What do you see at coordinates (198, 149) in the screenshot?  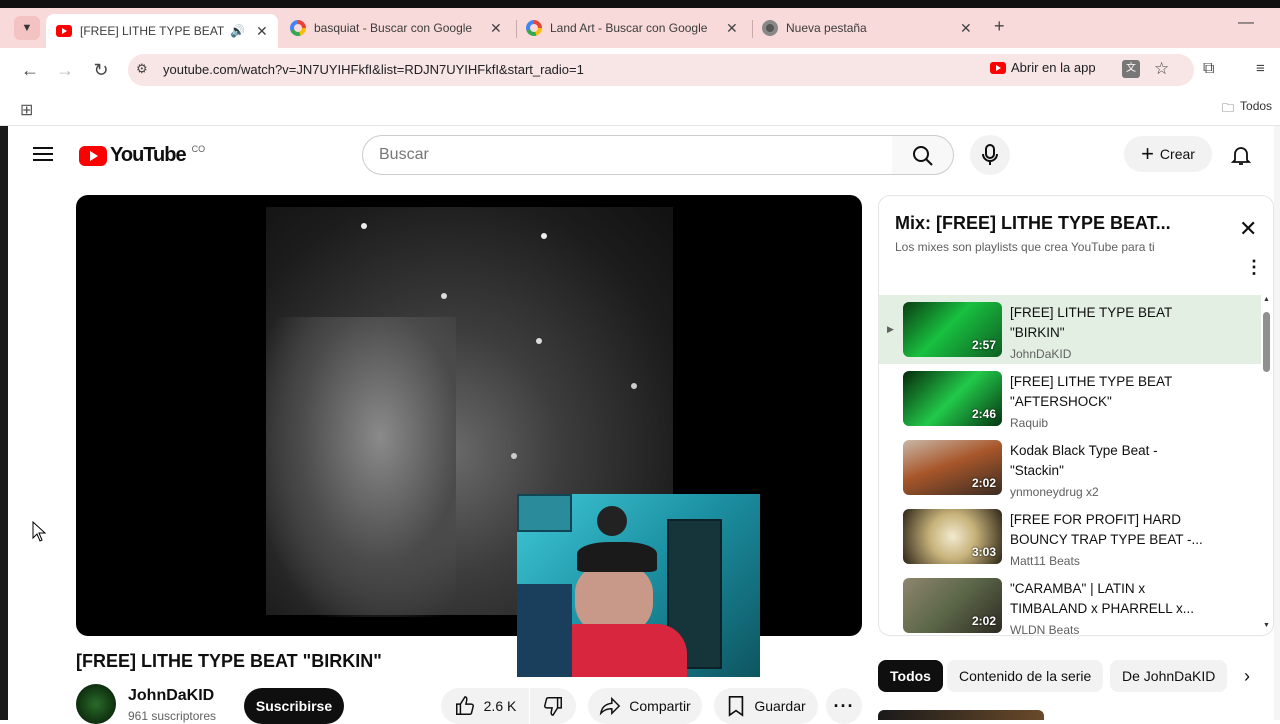 I see `country-code: CO` at bounding box center [198, 149].